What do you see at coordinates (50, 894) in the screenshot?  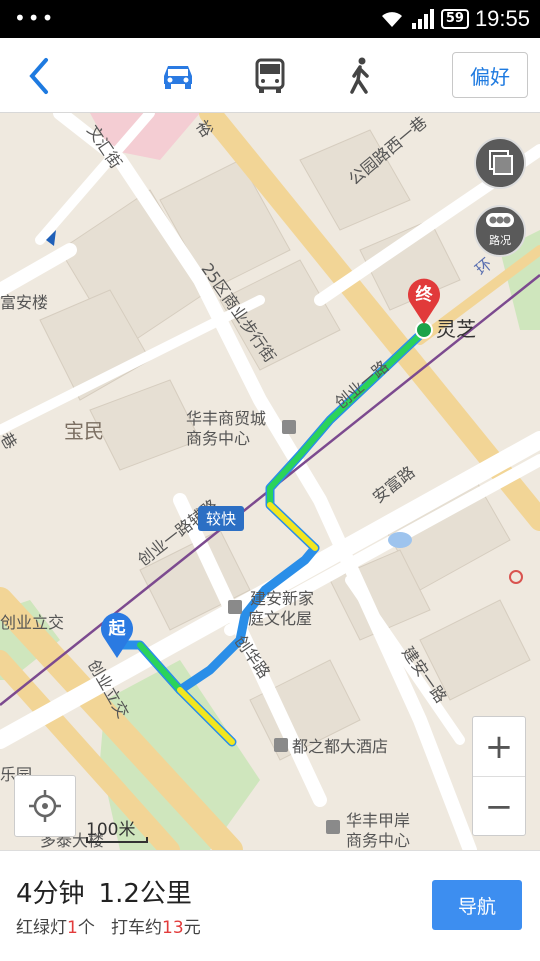 I see `route-duration: 4分钟` at bounding box center [50, 894].